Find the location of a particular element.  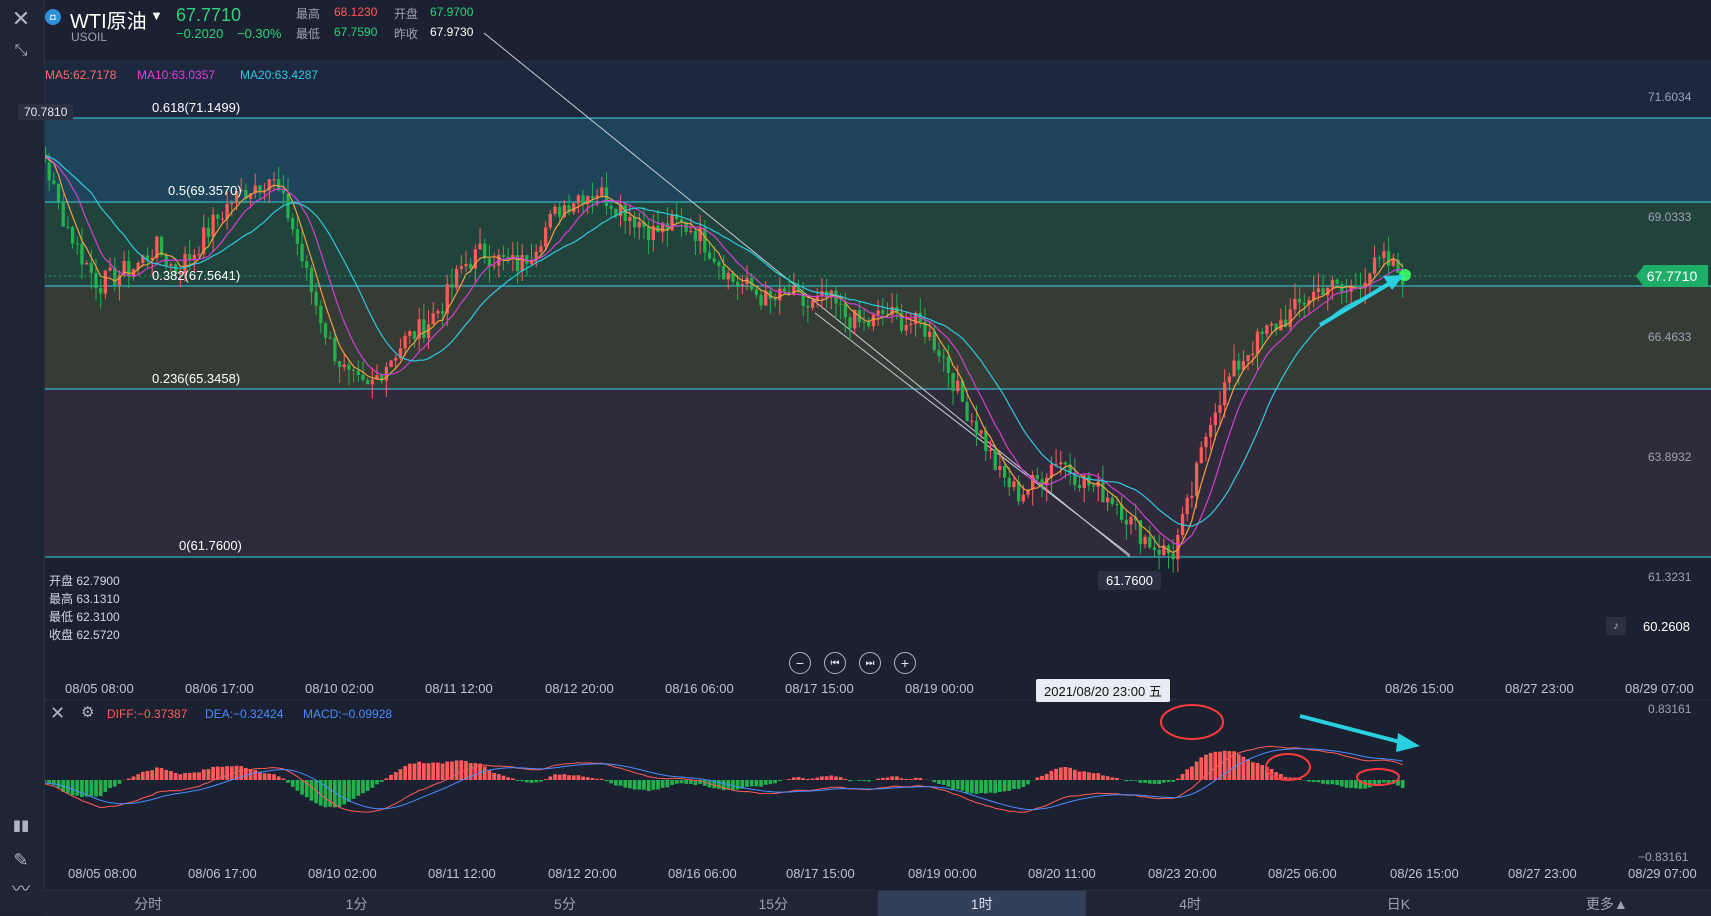

fib-label-0: 0(61.7600) is located at coordinates (210, 545).